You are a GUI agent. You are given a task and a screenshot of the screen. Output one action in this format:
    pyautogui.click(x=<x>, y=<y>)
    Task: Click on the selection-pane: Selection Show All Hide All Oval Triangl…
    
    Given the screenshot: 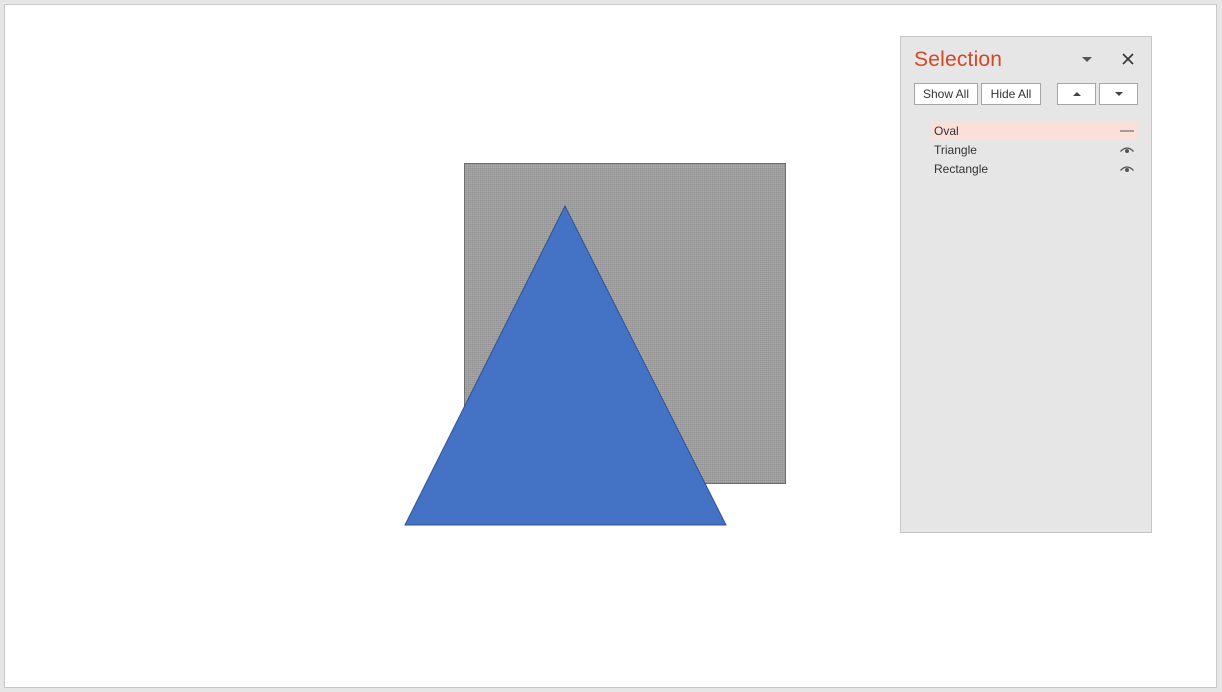 What is the action you would take?
    pyautogui.click(x=1026, y=284)
    